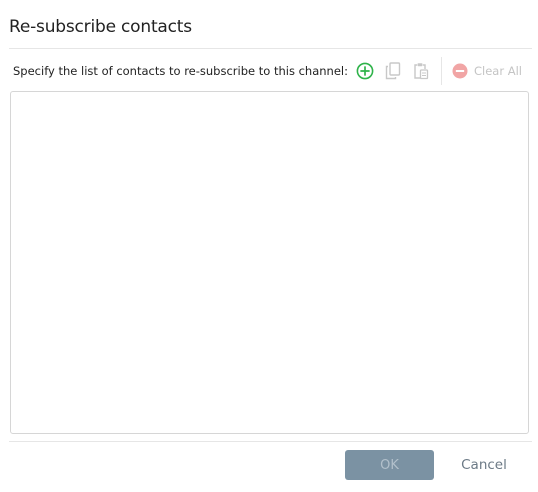 The height and width of the screenshot is (492, 538). I want to click on paste-button, so click(421, 71).